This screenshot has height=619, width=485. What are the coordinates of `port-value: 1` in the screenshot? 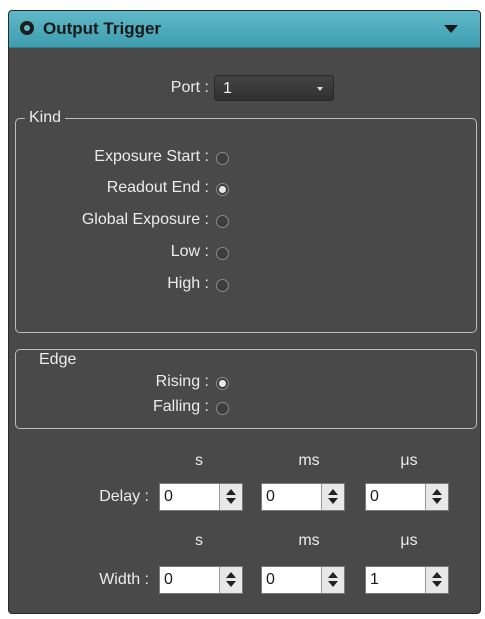 It's located at (227, 88).